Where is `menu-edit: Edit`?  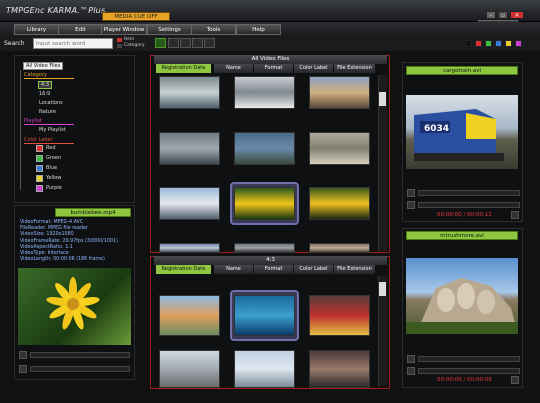 menu-edit: Edit is located at coordinates (80, 29).